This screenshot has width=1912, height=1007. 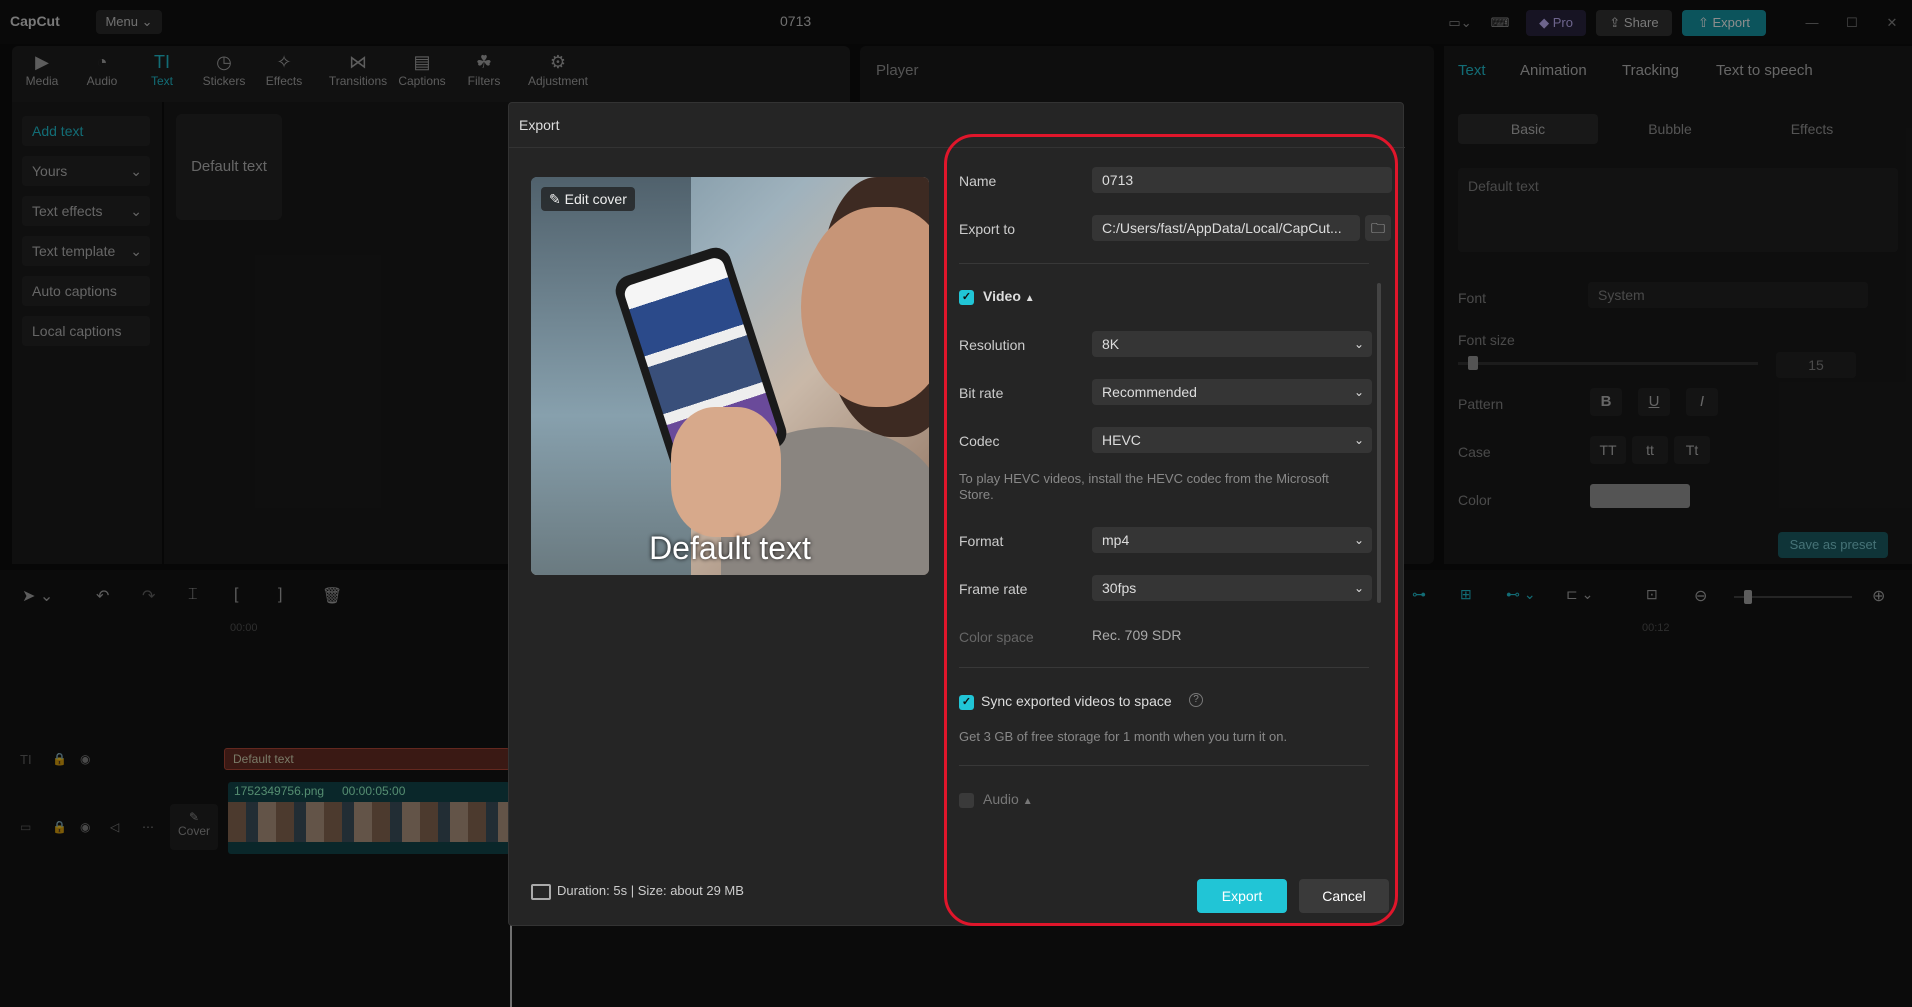 I want to click on sync-label: Sync exported videos to space, so click(x=1076, y=701).